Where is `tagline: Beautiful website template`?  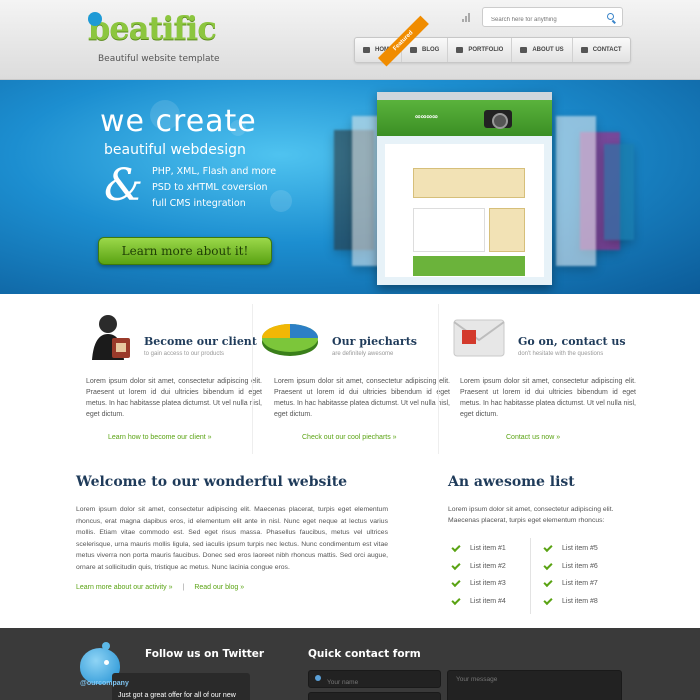
tagline: Beautiful website template is located at coordinates (159, 59).